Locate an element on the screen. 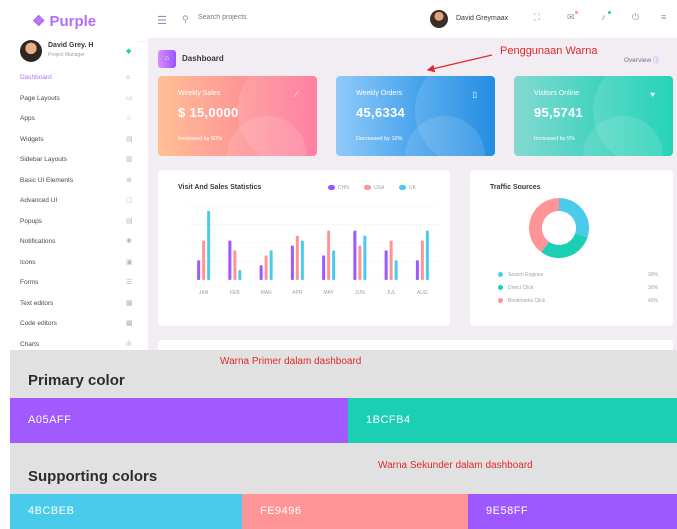  swatch-primary-teal: 1BCFB4 is located at coordinates (512, 420).